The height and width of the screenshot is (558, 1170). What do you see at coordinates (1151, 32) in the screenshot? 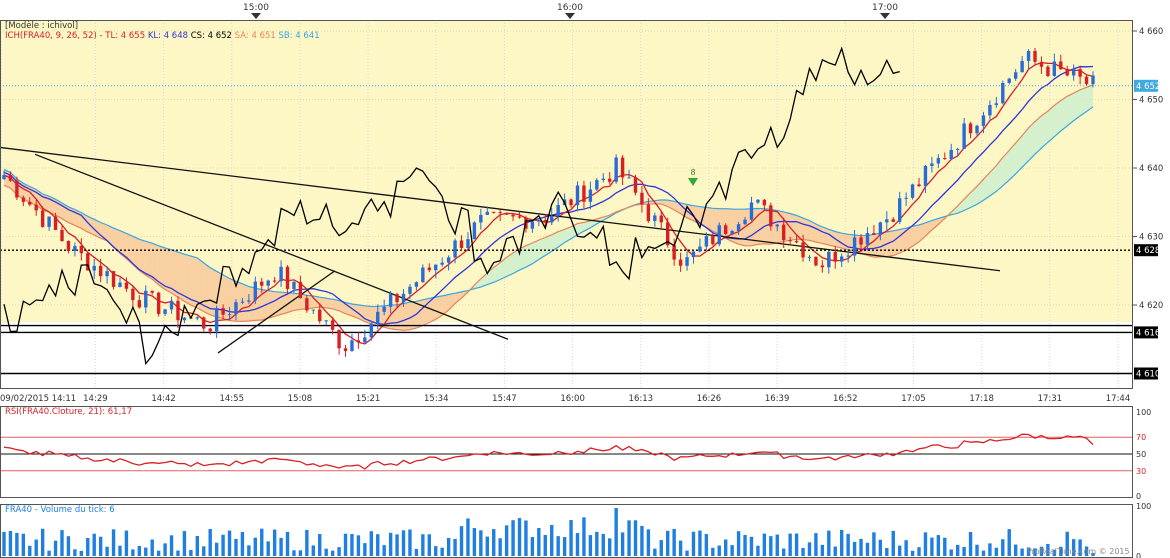
I see `price-tick-label: 4 660` at bounding box center [1151, 32].